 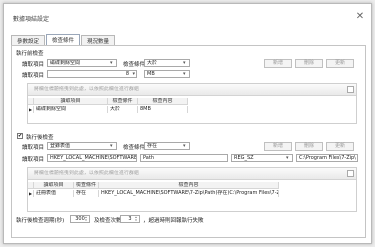 What do you see at coordinates (262, 158) in the screenshot?
I see `registry-type-select: REG_SZ ▾` at bounding box center [262, 158].